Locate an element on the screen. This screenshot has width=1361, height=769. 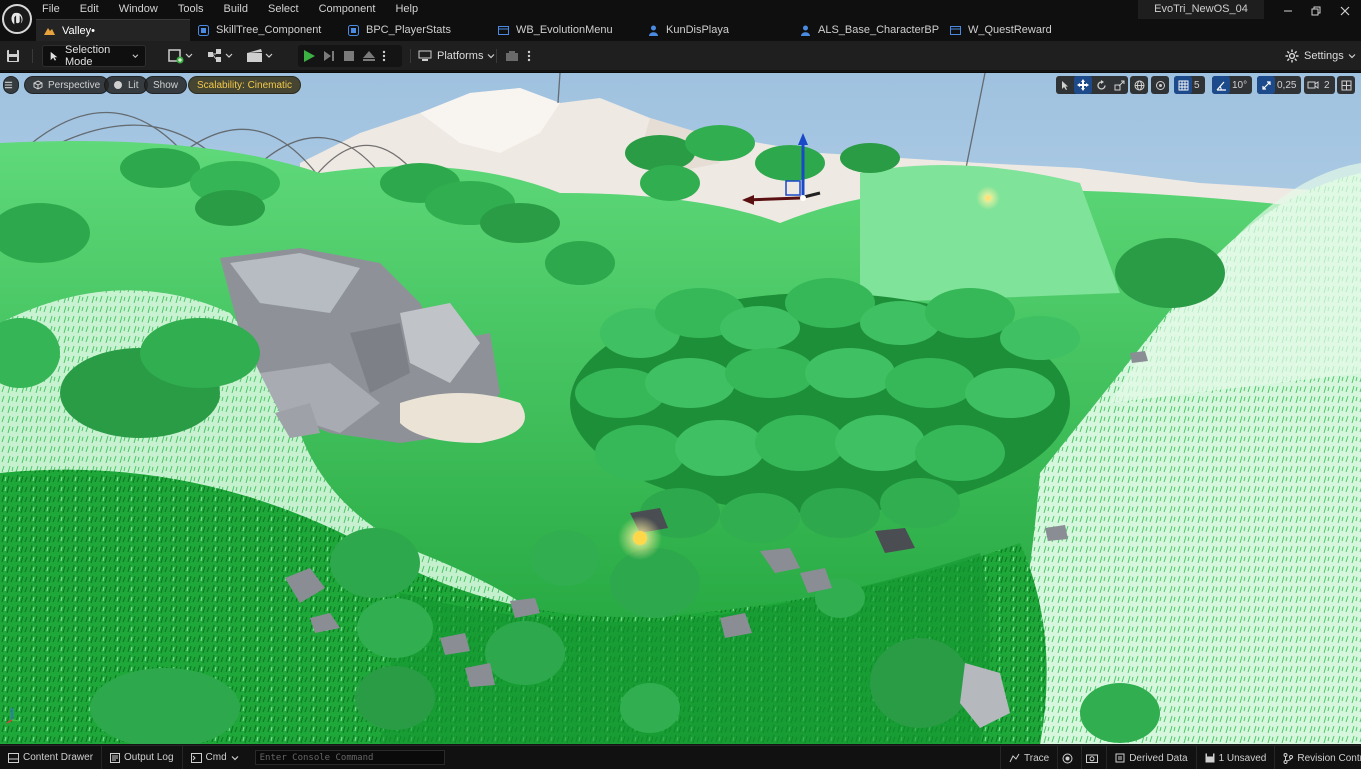
camera-speed-control: 2 is located at coordinates (1319, 85).